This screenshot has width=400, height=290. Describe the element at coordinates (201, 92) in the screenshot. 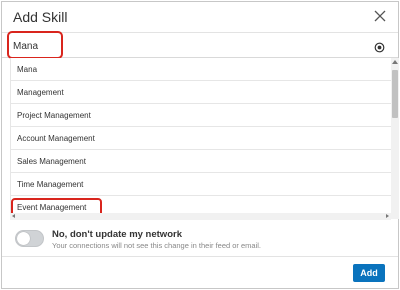

I see `suggestion-item-management: Management` at that location.